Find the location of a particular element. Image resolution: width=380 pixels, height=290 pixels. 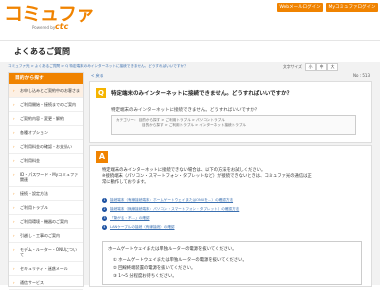

sidebar-item: › 接続・設定方法 is located at coordinates (46, 194).